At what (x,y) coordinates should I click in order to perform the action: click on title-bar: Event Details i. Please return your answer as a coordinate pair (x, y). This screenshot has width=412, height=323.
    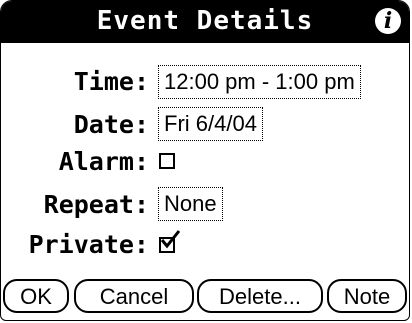
    Looking at the image, I should click on (205, 22).